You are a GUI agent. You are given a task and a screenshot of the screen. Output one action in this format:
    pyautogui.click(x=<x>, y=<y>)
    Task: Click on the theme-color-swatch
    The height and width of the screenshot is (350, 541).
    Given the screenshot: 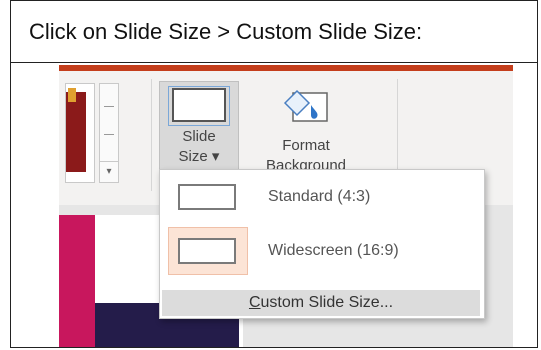 What is the action you would take?
    pyautogui.click(x=76, y=132)
    